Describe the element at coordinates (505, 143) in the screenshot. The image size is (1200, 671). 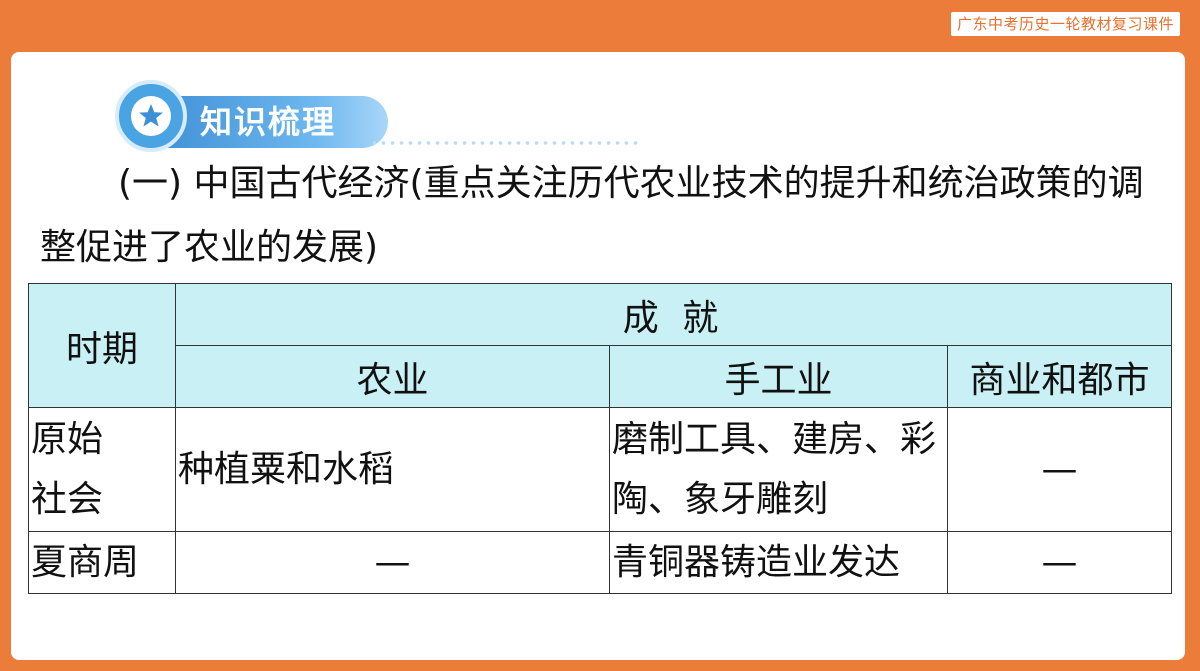
I see `decorative-dots` at that location.